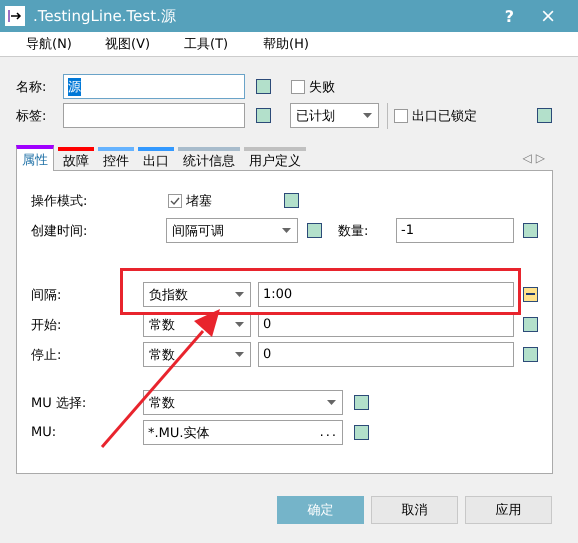 The height and width of the screenshot is (543, 578). What do you see at coordinates (35, 158) in the screenshot?
I see `tab: 属性` at bounding box center [35, 158].